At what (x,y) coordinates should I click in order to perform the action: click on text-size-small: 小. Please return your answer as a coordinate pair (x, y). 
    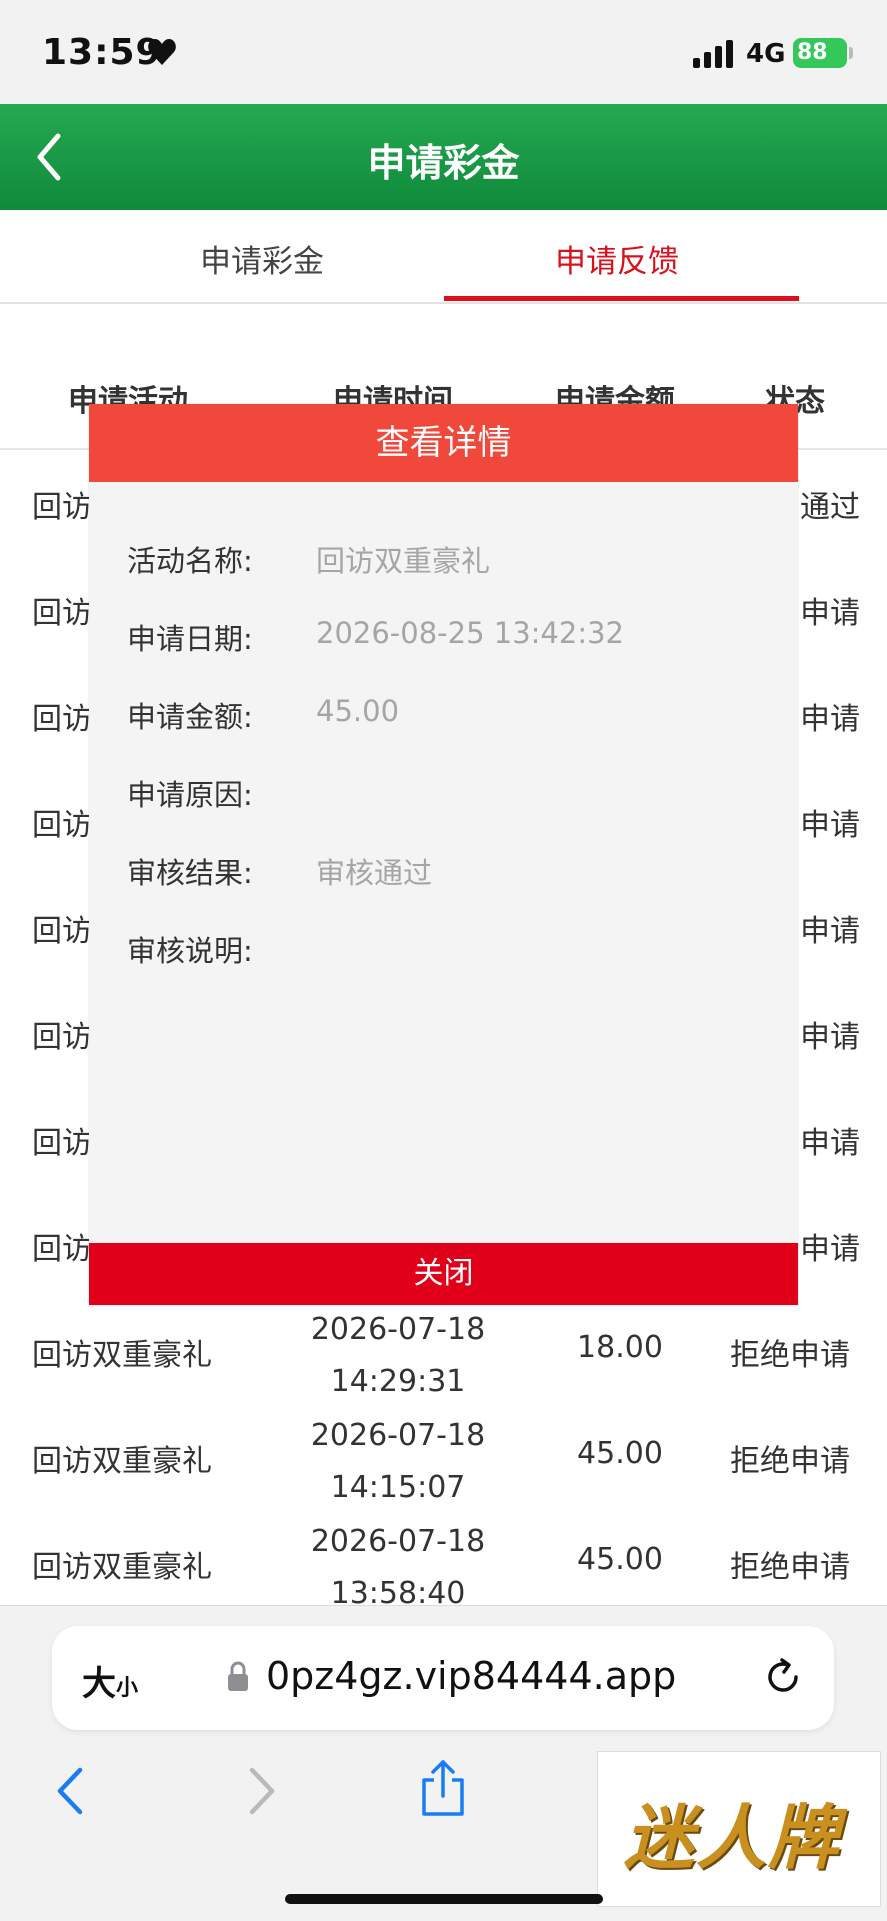
    Looking at the image, I should click on (127, 1688).